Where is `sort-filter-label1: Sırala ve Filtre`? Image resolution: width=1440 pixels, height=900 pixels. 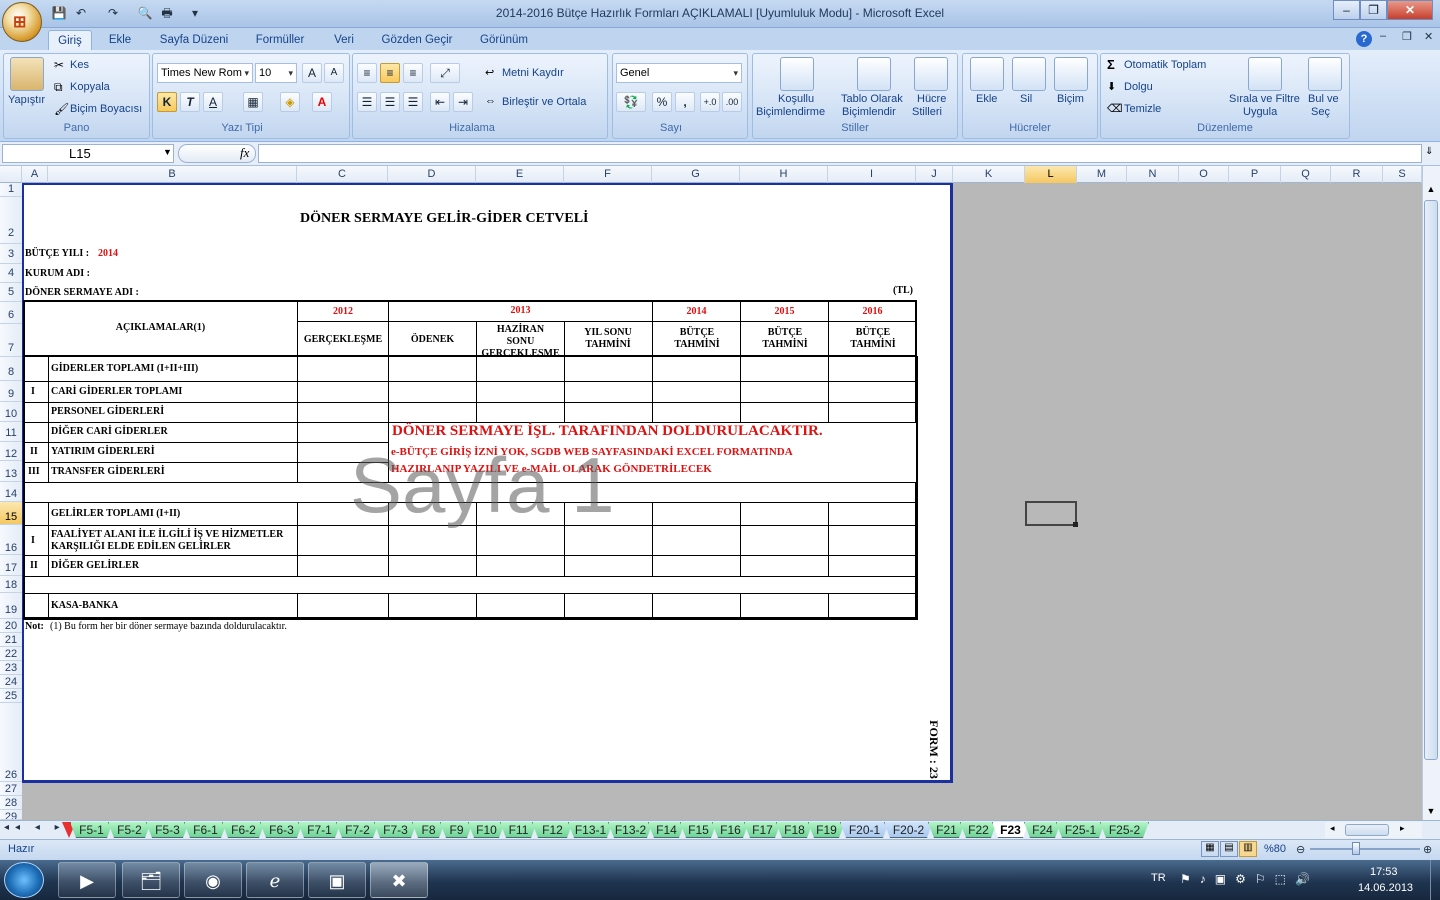 sort-filter-label1: Sırala ve Filtre is located at coordinates (1264, 99).